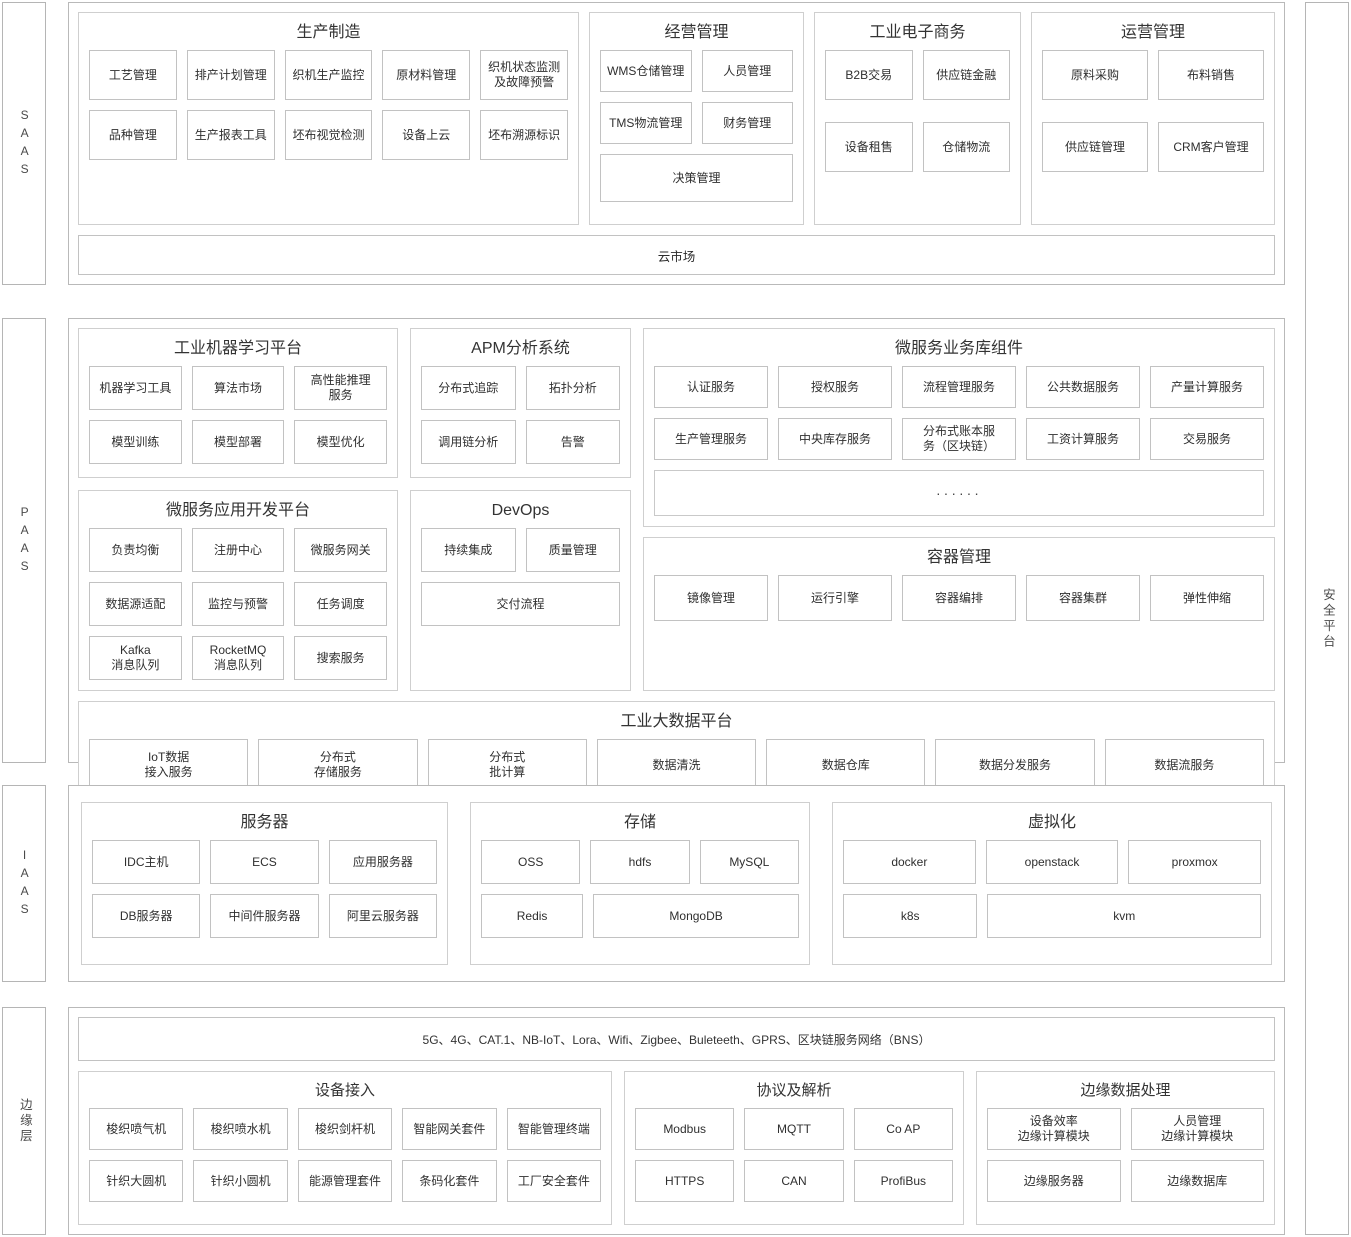  What do you see at coordinates (135, 658) in the screenshot?
I see `module-card: Kafka 消息队列` at bounding box center [135, 658].